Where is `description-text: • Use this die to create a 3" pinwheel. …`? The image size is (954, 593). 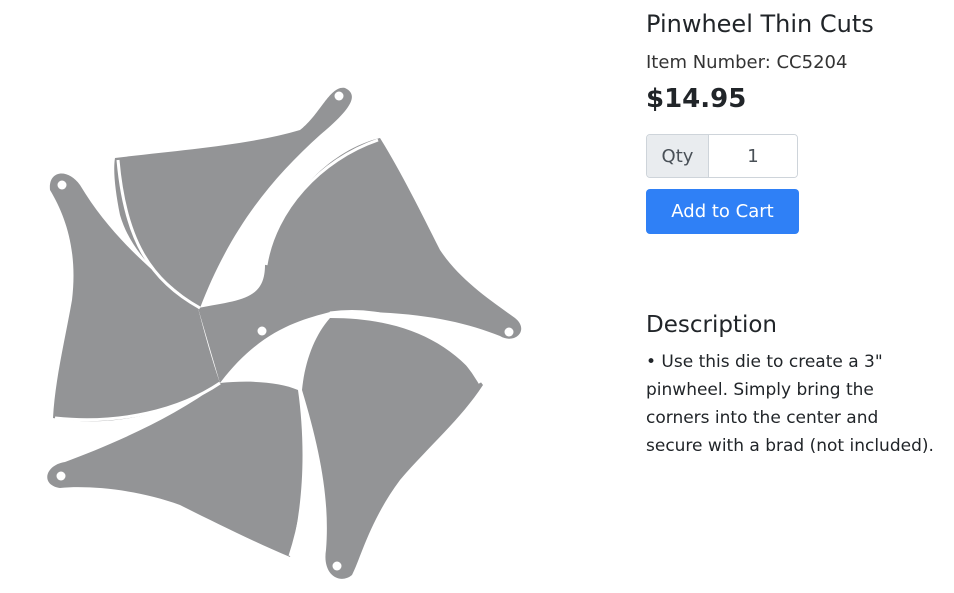
description-text: • Use this die to create a 3" pinwheel. … is located at coordinates (796, 404).